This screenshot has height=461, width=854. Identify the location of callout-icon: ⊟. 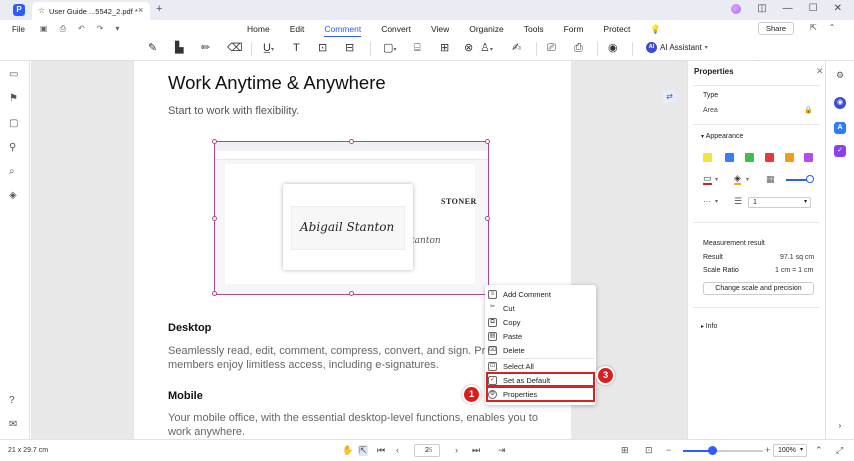
(349, 48).